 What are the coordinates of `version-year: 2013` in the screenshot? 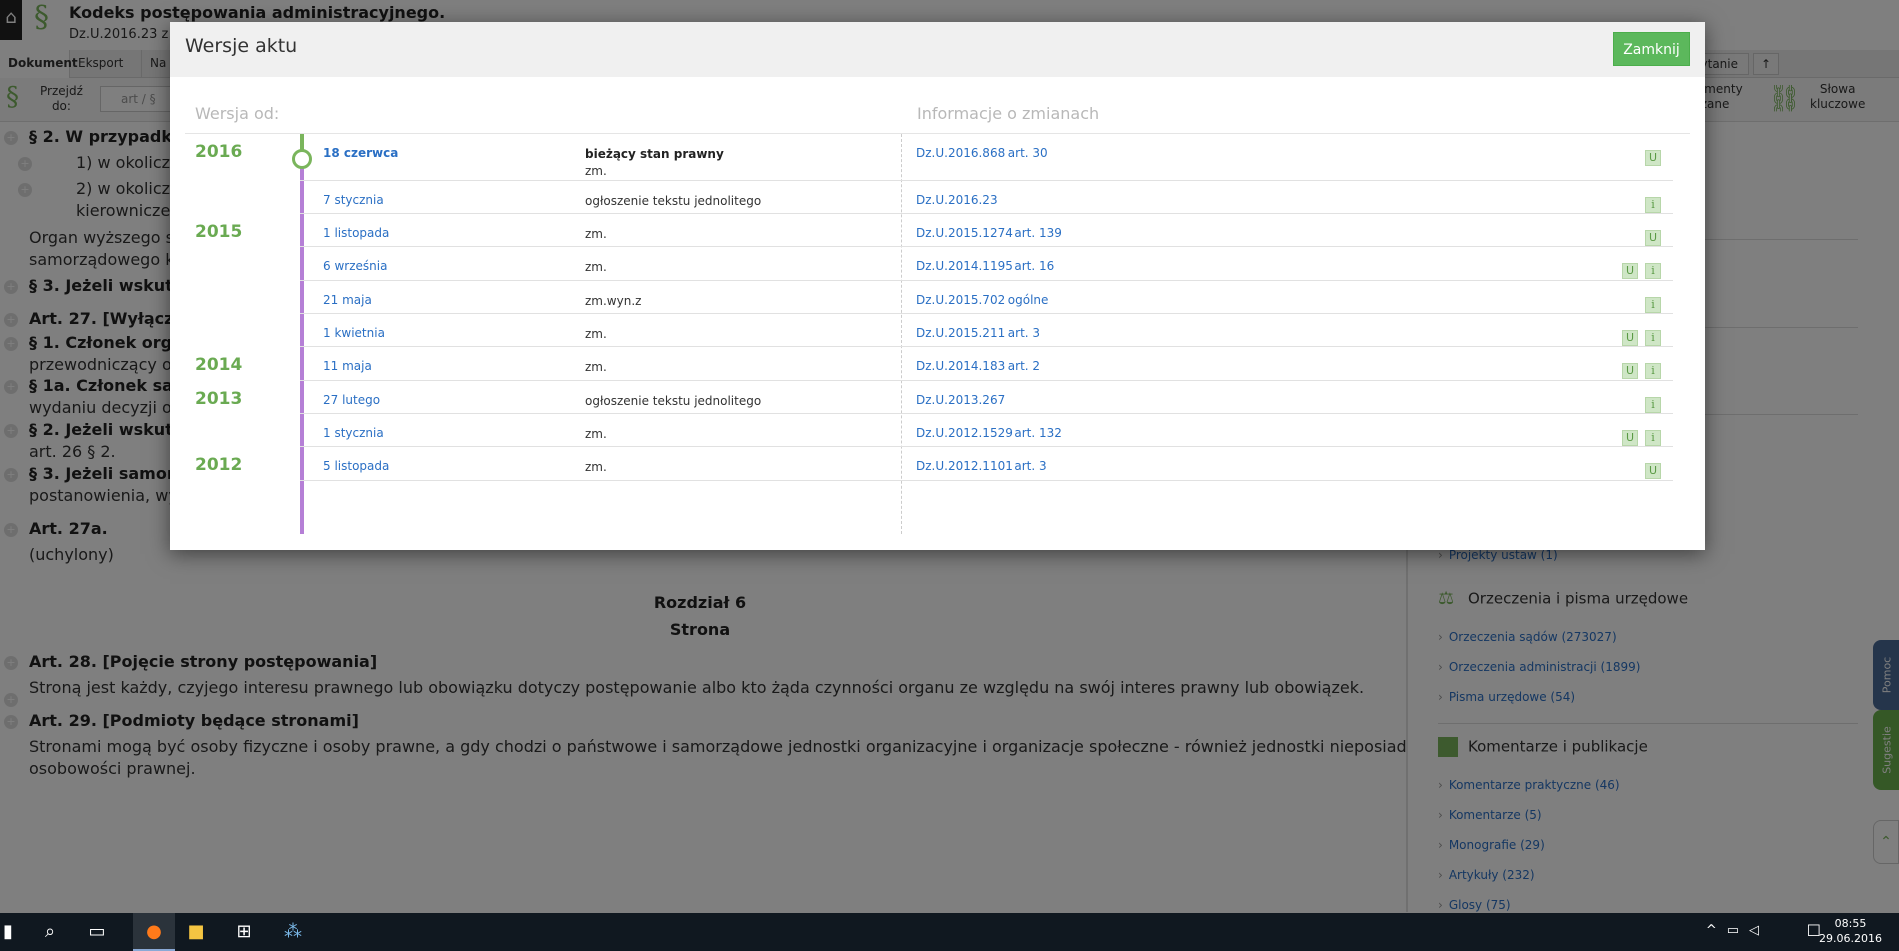 It's located at (219, 399).